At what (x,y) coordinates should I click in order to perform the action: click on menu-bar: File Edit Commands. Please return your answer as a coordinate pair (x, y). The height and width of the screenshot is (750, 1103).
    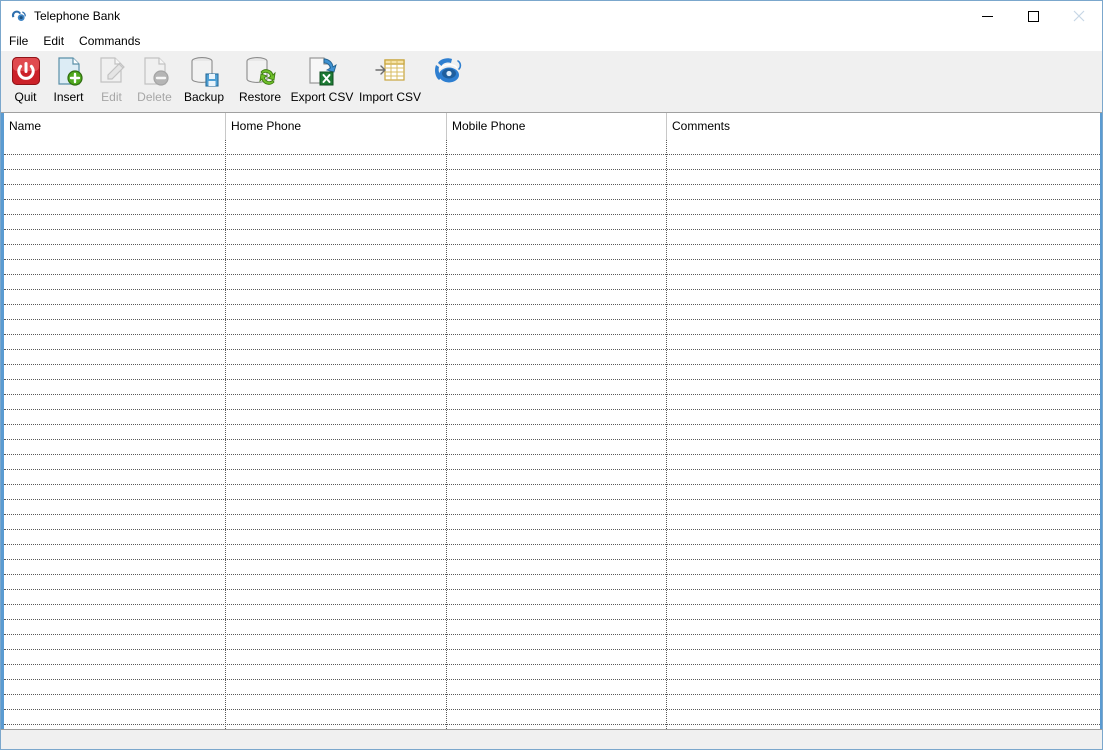
    Looking at the image, I should click on (551, 41).